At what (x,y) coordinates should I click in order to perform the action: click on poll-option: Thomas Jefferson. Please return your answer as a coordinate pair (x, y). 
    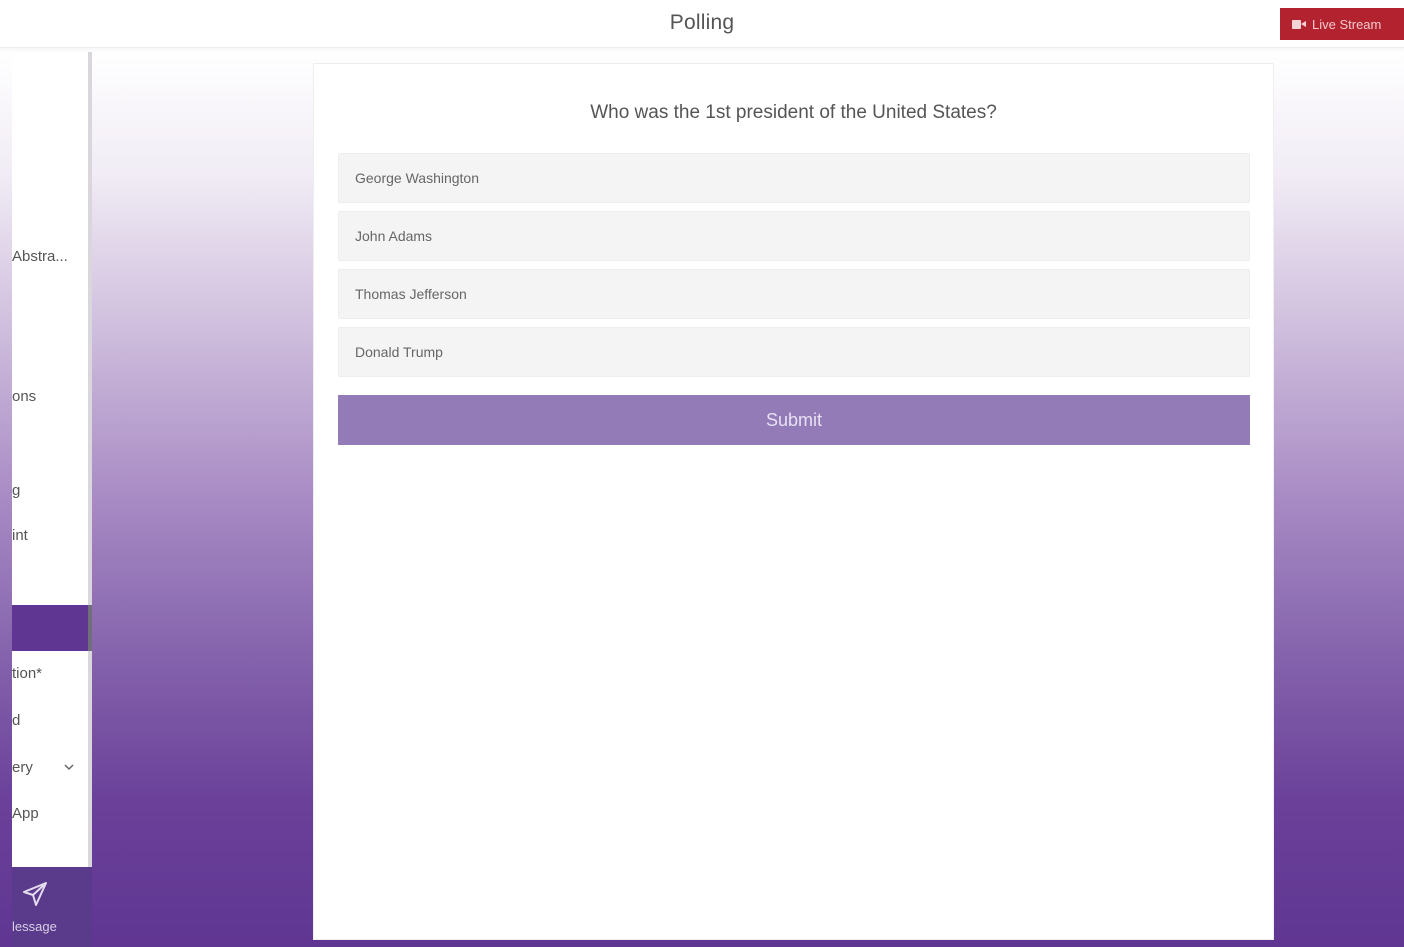
    Looking at the image, I should click on (794, 294).